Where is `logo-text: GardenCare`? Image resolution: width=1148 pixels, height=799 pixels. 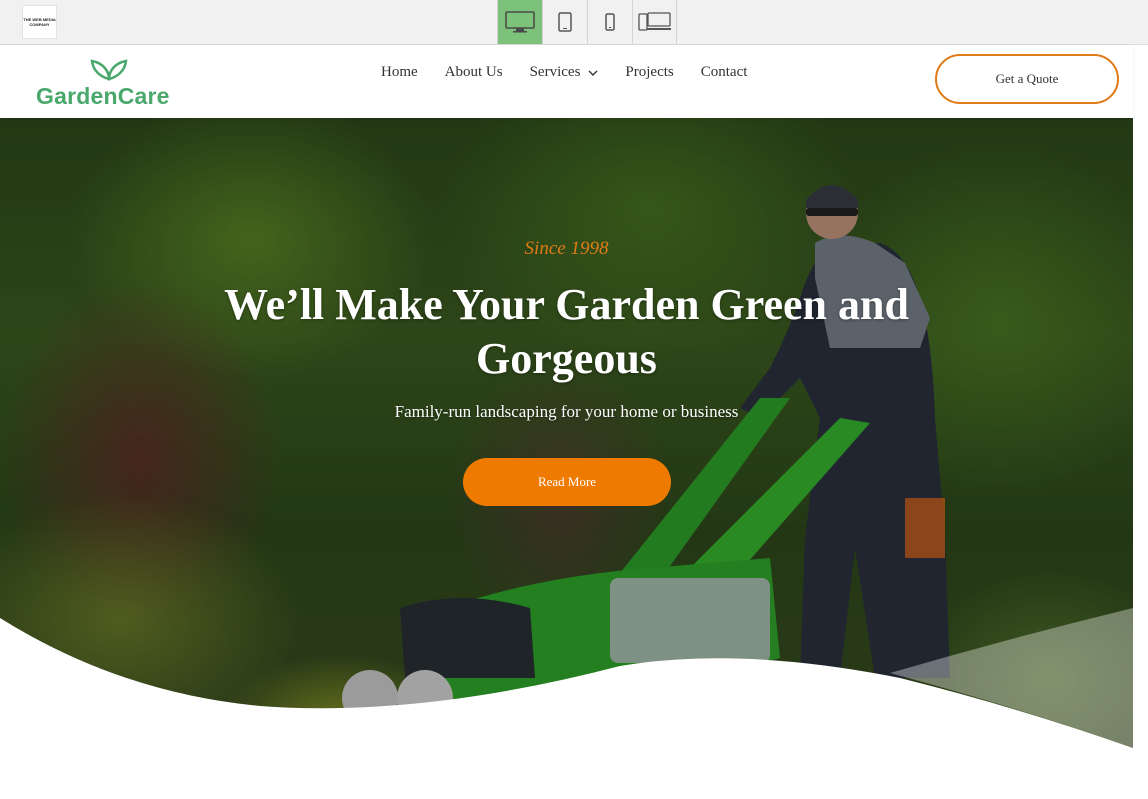 logo-text: GardenCare is located at coordinates (103, 96).